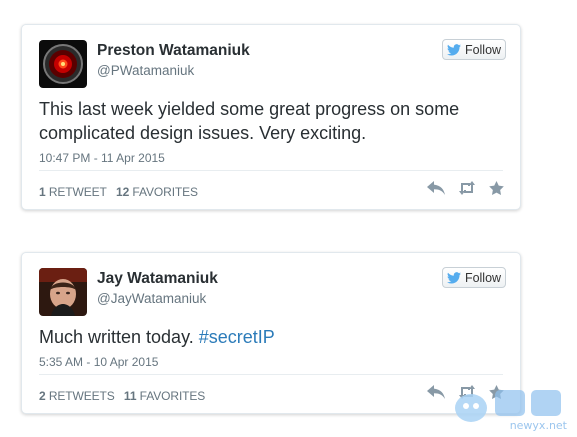 This screenshot has width=577, height=437. I want to click on tweet-stats: 2 RETWEETS 11 FAVORITES, so click(122, 396).